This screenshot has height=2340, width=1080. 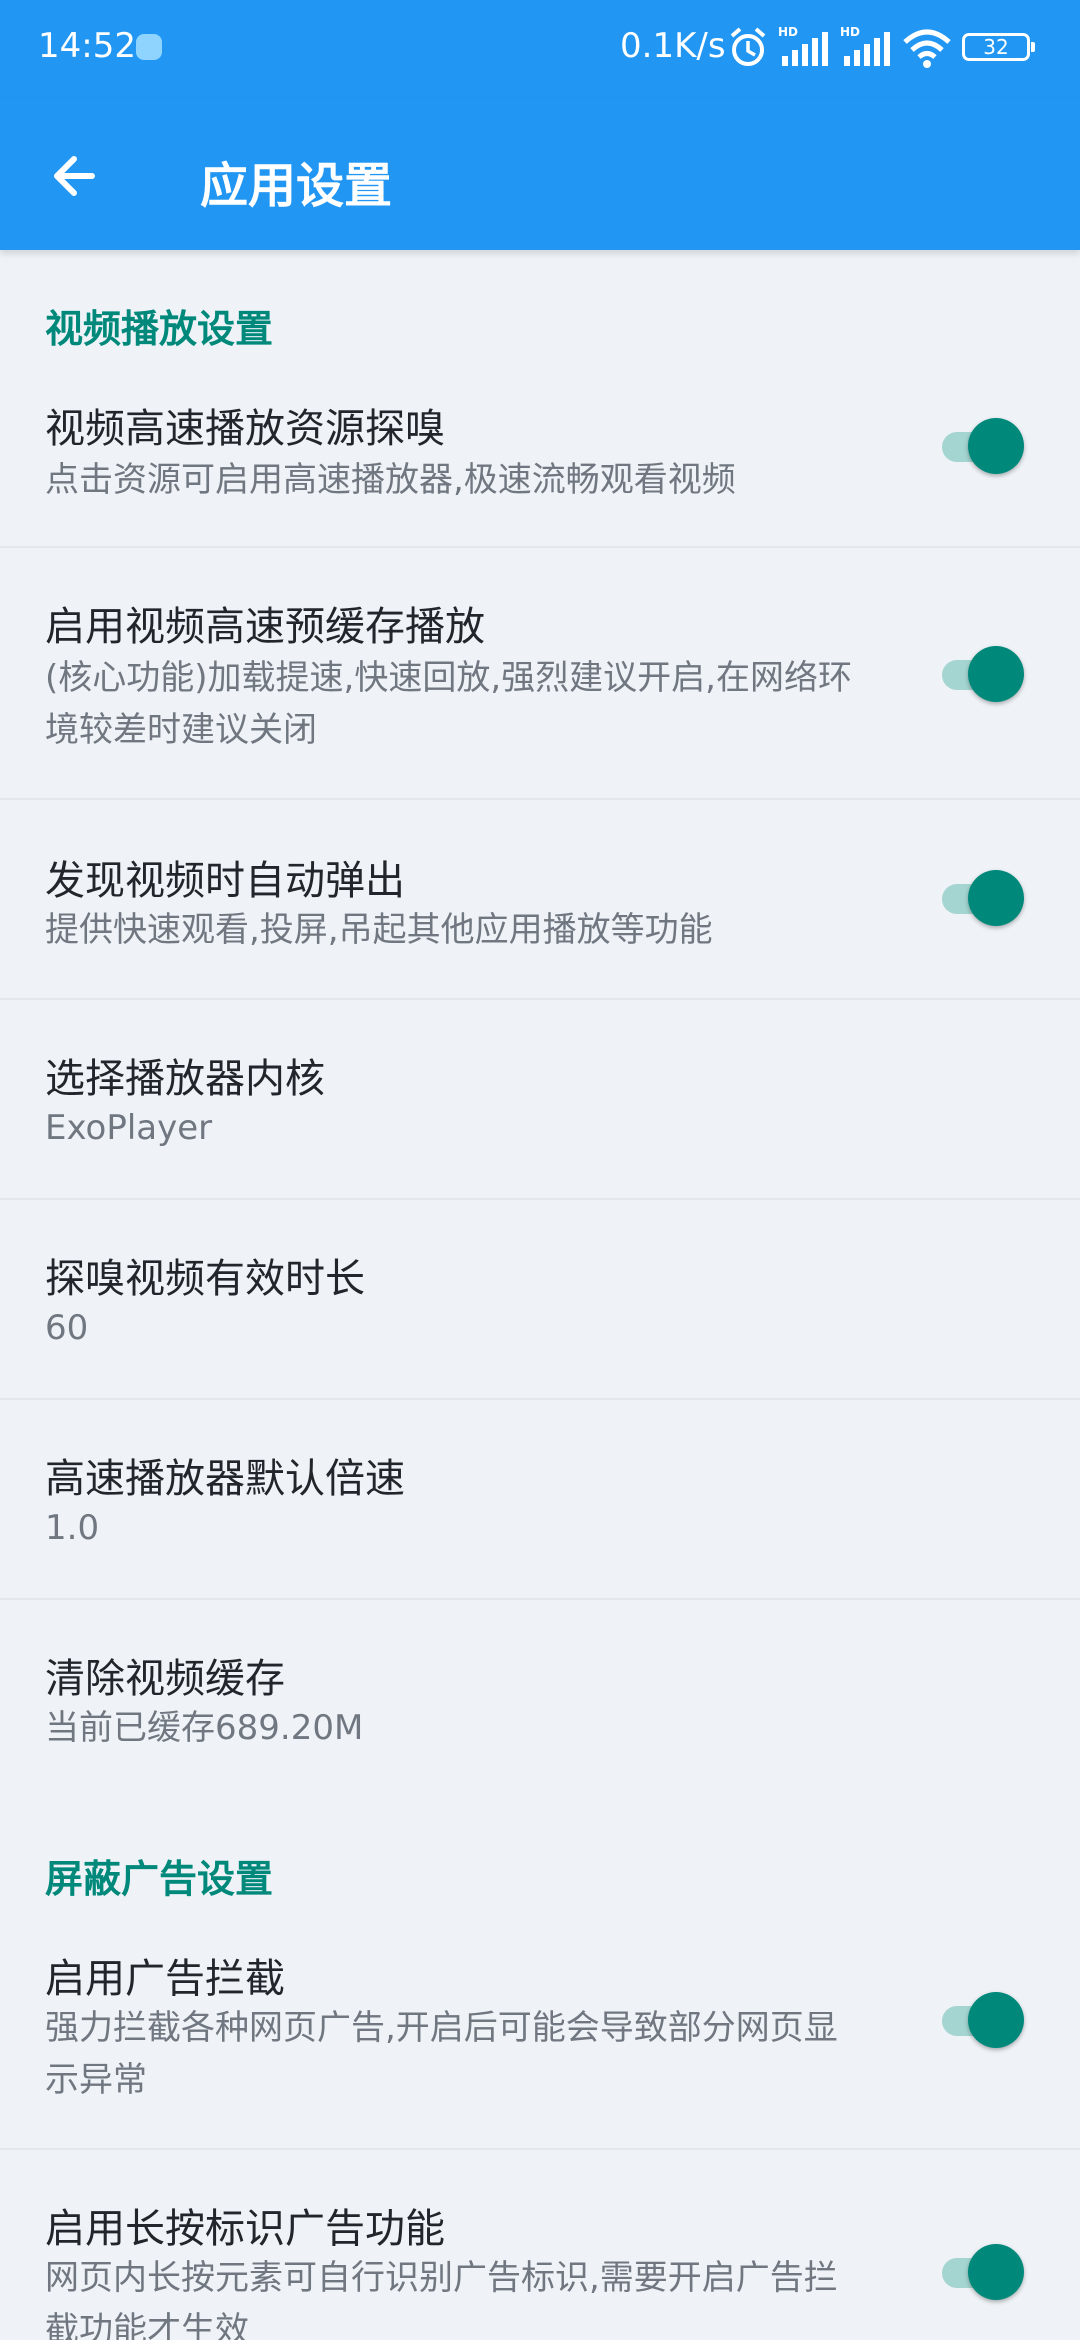 I want to click on app-bar: 应用设置, so click(x=540, y=174).